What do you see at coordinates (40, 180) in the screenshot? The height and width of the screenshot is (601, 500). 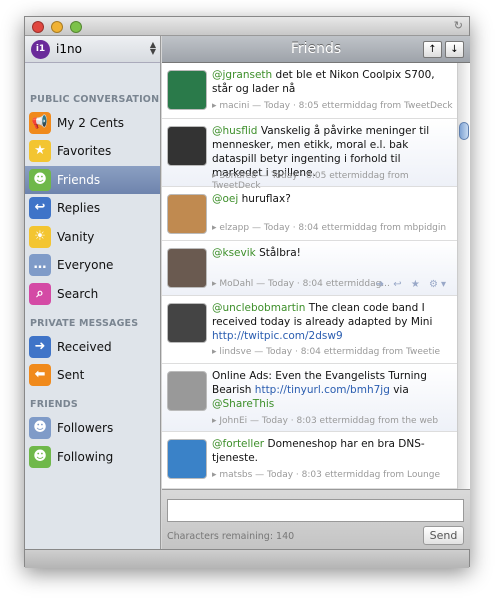 I see `friends-icon: ☻` at bounding box center [40, 180].